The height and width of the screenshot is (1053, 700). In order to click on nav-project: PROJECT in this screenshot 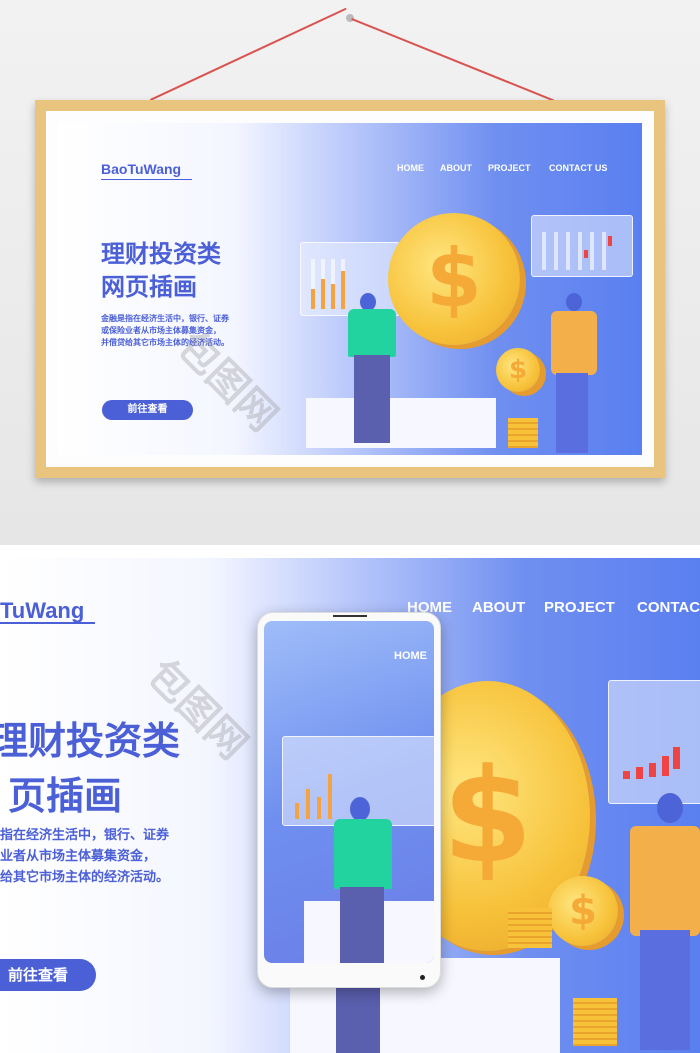, I will do `click(509, 168)`.